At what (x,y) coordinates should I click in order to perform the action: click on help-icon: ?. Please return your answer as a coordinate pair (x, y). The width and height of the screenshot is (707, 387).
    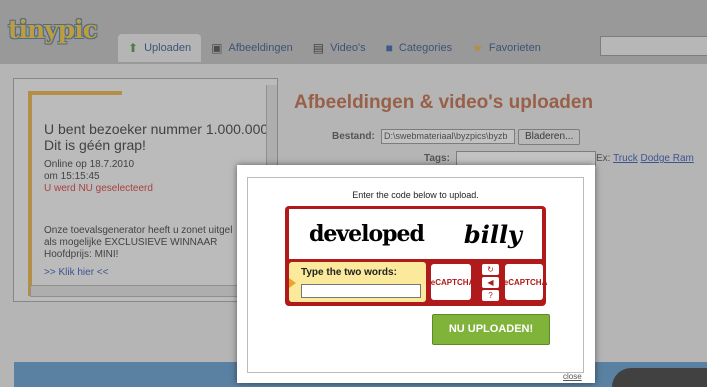
    Looking at the image, I should click on (490, 295).